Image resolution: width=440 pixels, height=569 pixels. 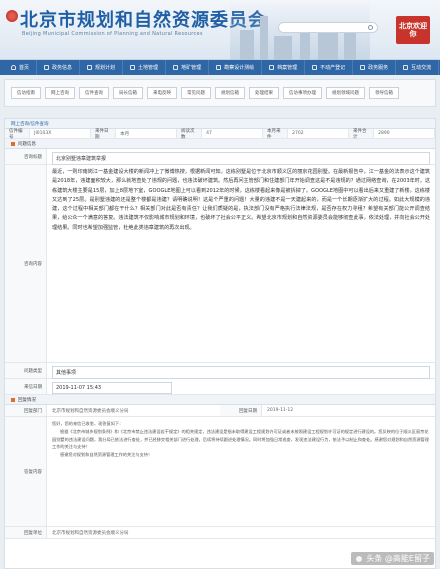 What do you see at coordinates (220, 400) in the screenshot?
I see `reply-section-heading: 回复情况` at bounding box center [220, 400].